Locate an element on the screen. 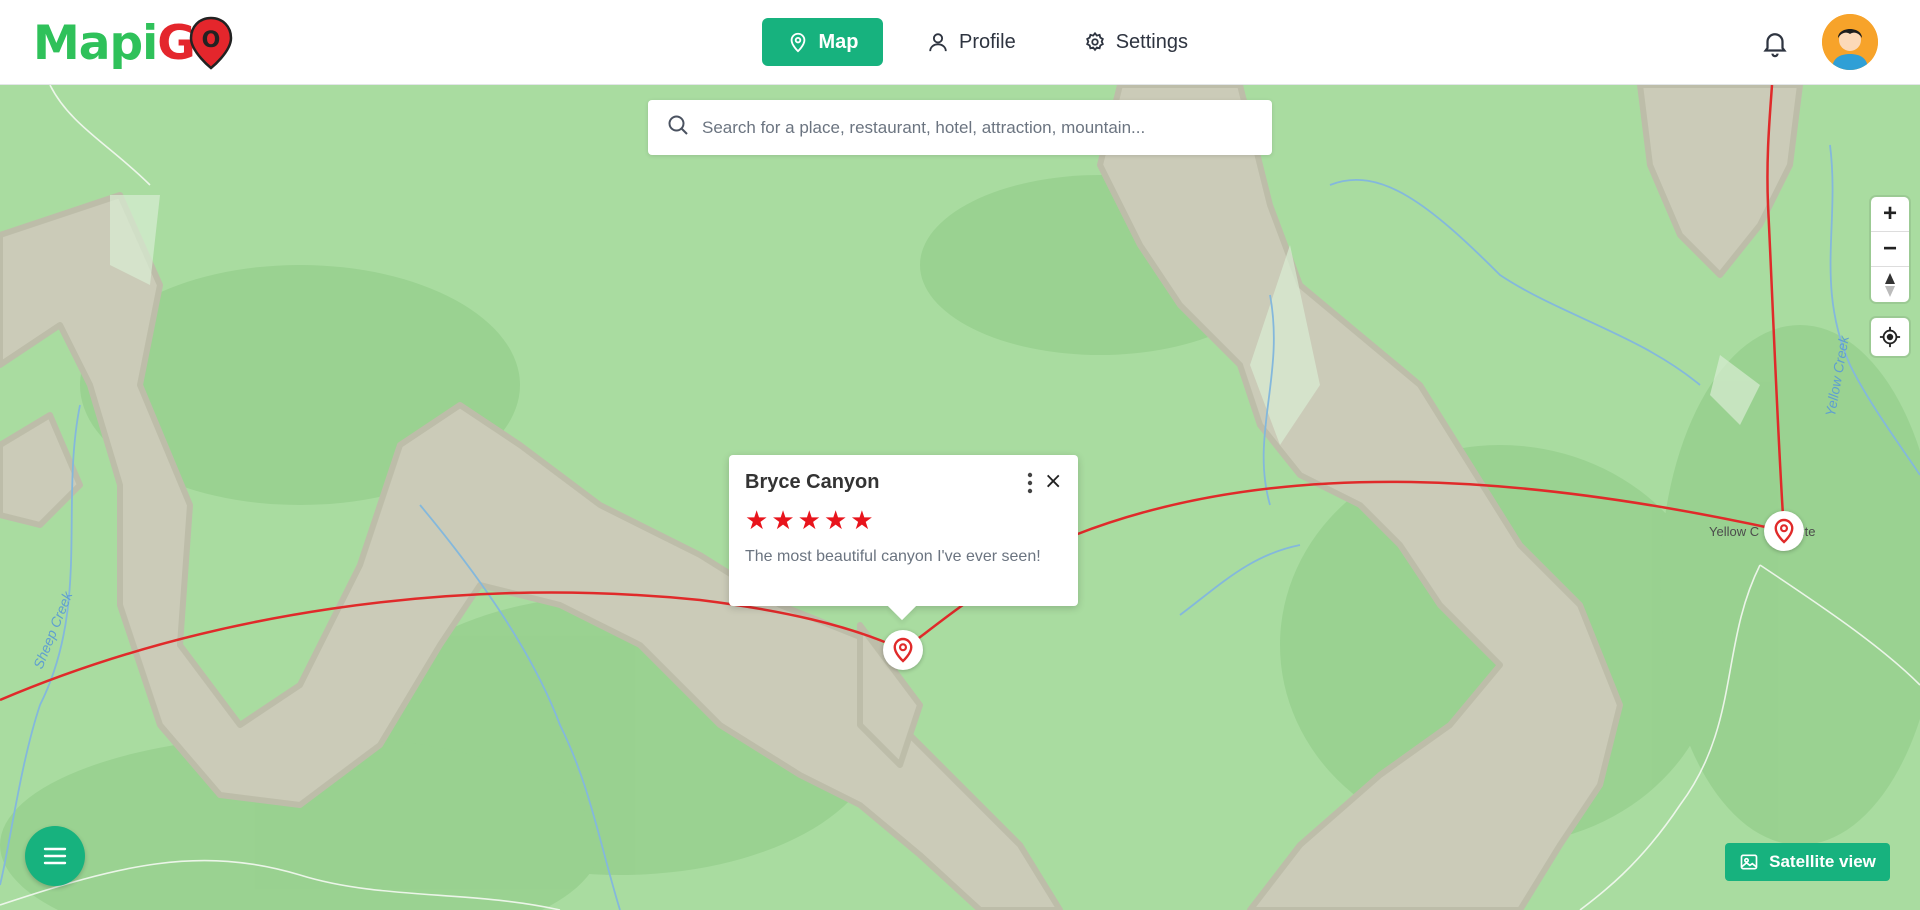  zoom-out-button: − is located at coordinates (1890, 249).